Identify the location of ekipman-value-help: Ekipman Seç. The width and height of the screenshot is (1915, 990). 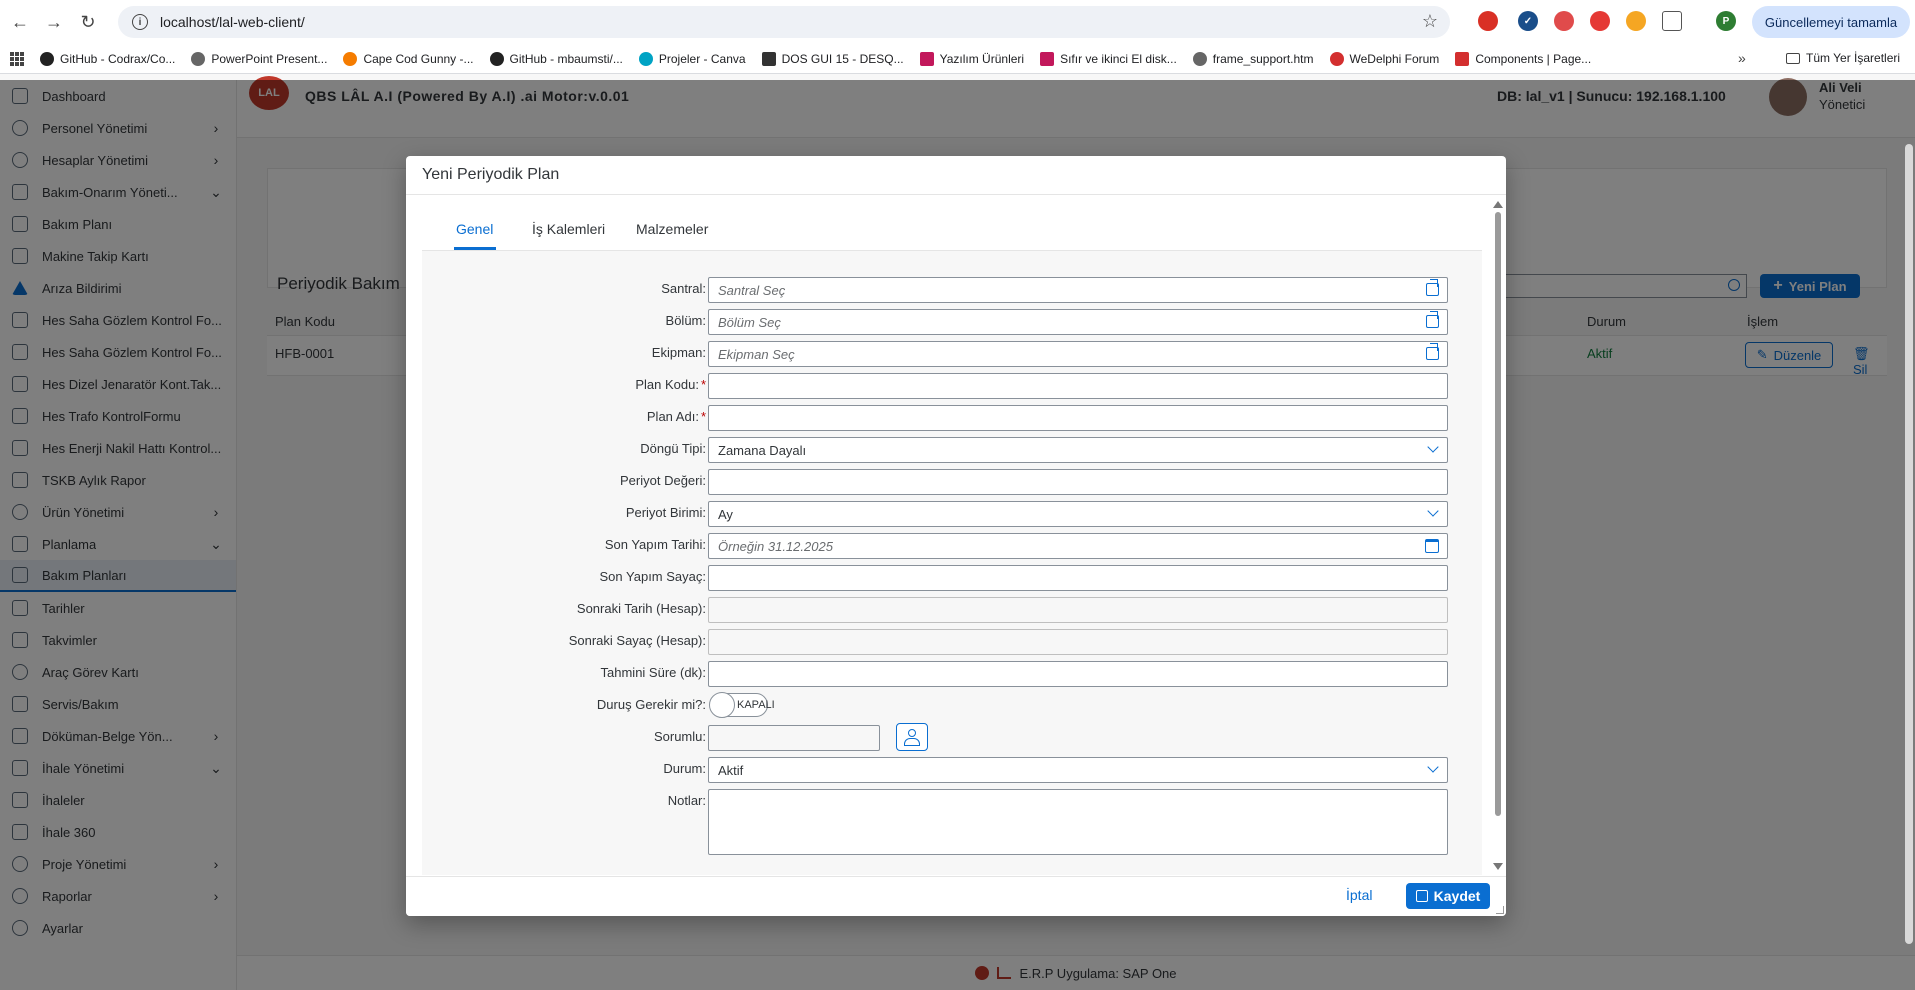
(1078, 354).